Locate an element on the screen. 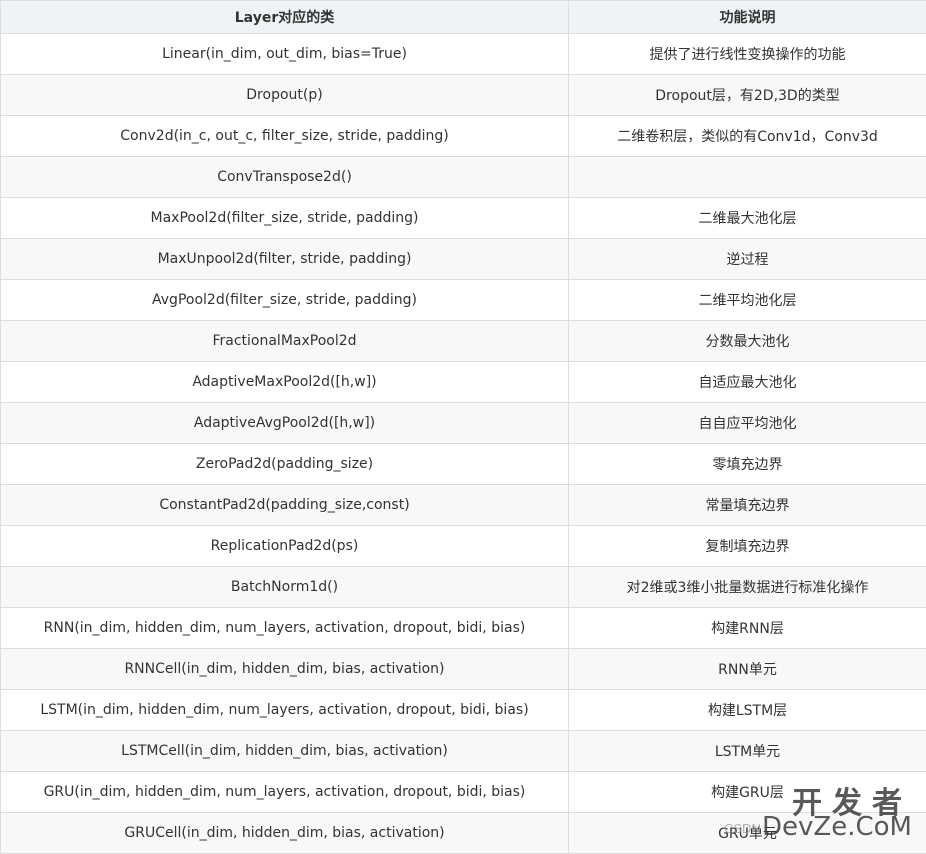  description-cell: 二维平均池化层 is located at coordinates (747, 300).